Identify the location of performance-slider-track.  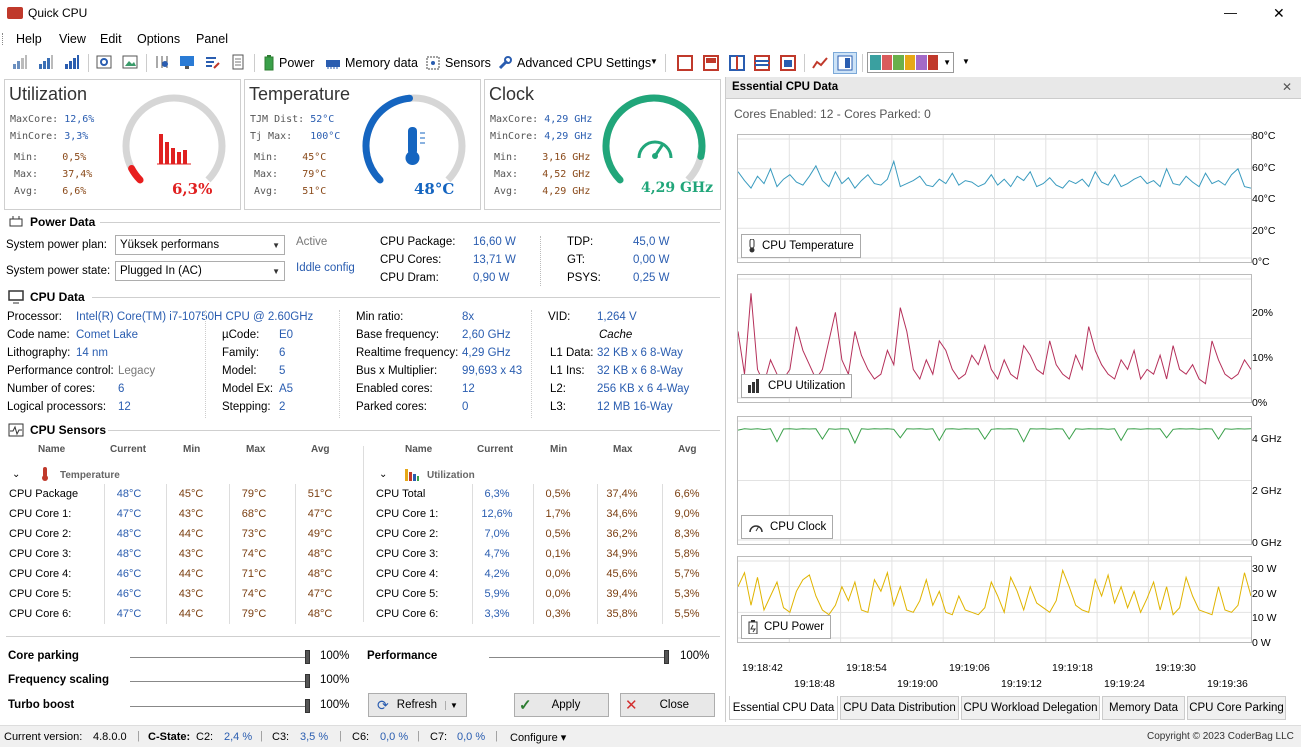
(579, 657).